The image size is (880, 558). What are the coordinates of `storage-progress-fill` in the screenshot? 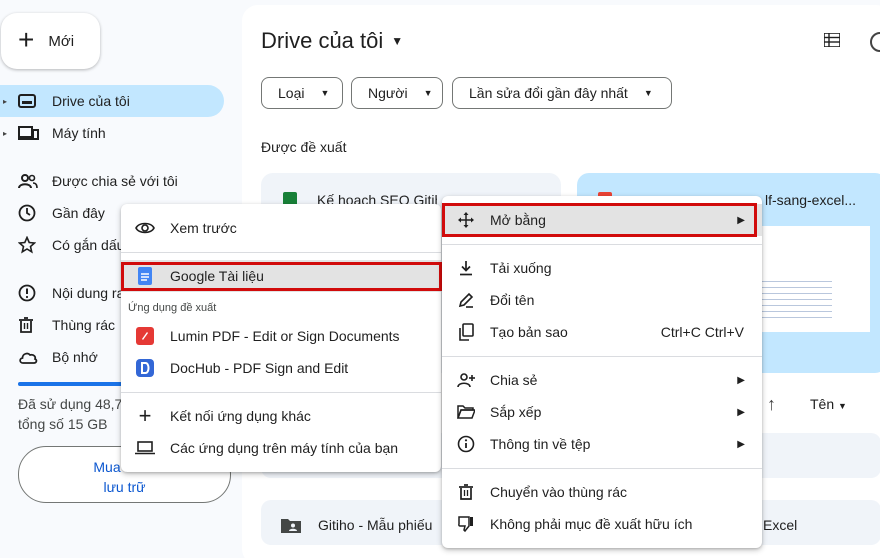 It's located at (71, 384).